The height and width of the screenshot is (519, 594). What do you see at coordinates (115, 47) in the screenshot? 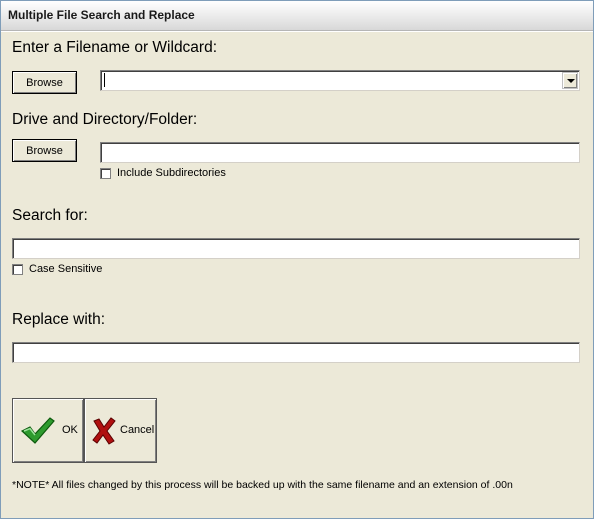
I see `filename-label: Enter a Filename or Wildcard:` at bounding box center [115, 47].